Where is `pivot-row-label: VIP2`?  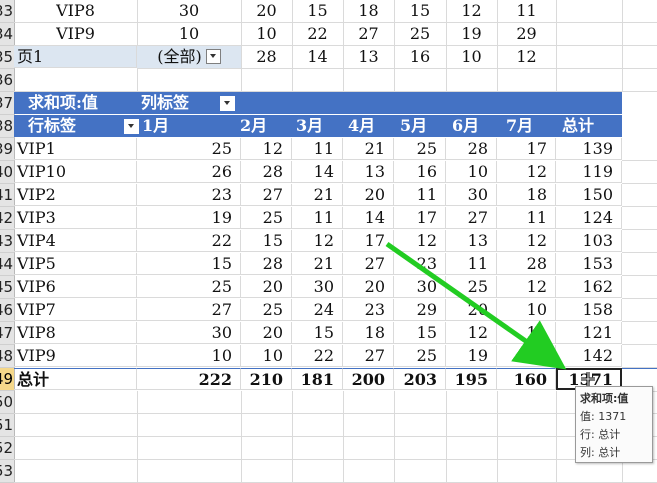
pivot-row-label: VIP2 is located at coordinates (75, 195).